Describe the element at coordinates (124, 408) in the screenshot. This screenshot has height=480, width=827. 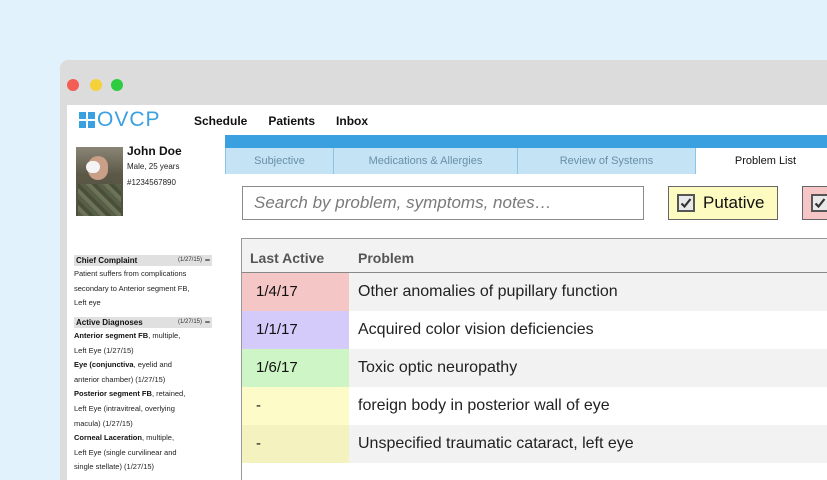
I see `diagnosis-detail: Left Eye (intravitreal, overlying` at that location.